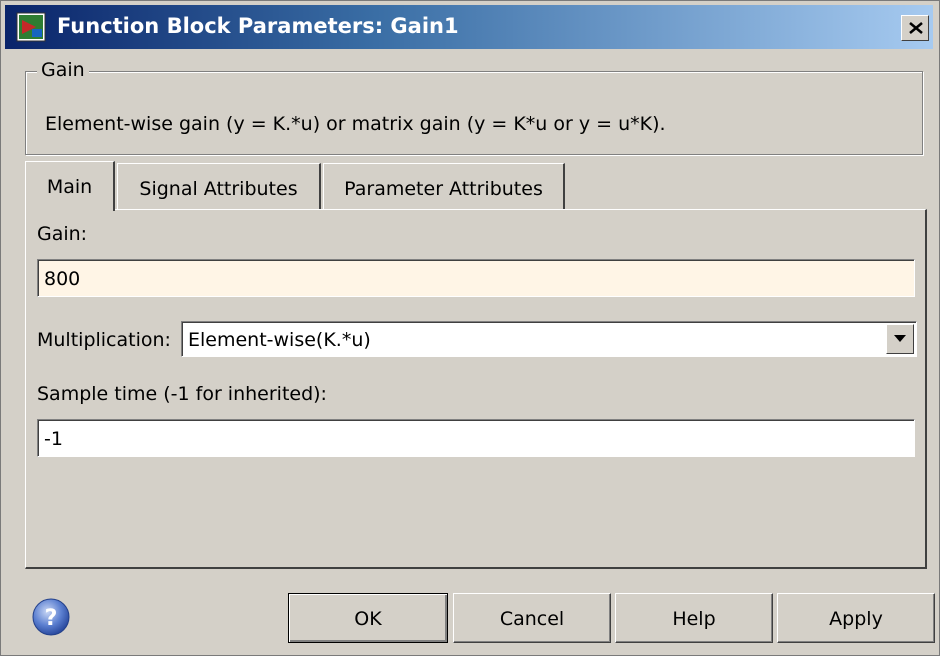 Image resolution: width=940 pixels, height=656 pixels. I want to click on chevron-down-icon, so click(900, 338).